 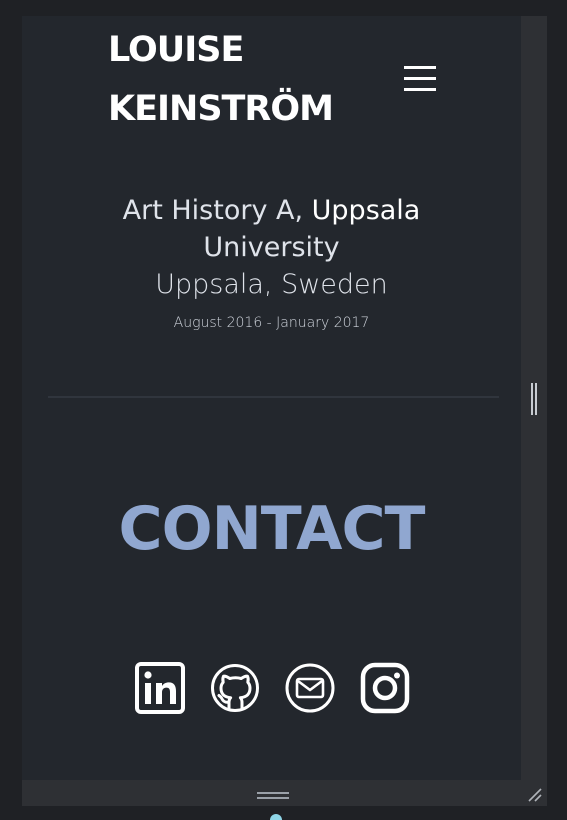 I want to click on education-school-line2: University, so click(x=271, y=247).